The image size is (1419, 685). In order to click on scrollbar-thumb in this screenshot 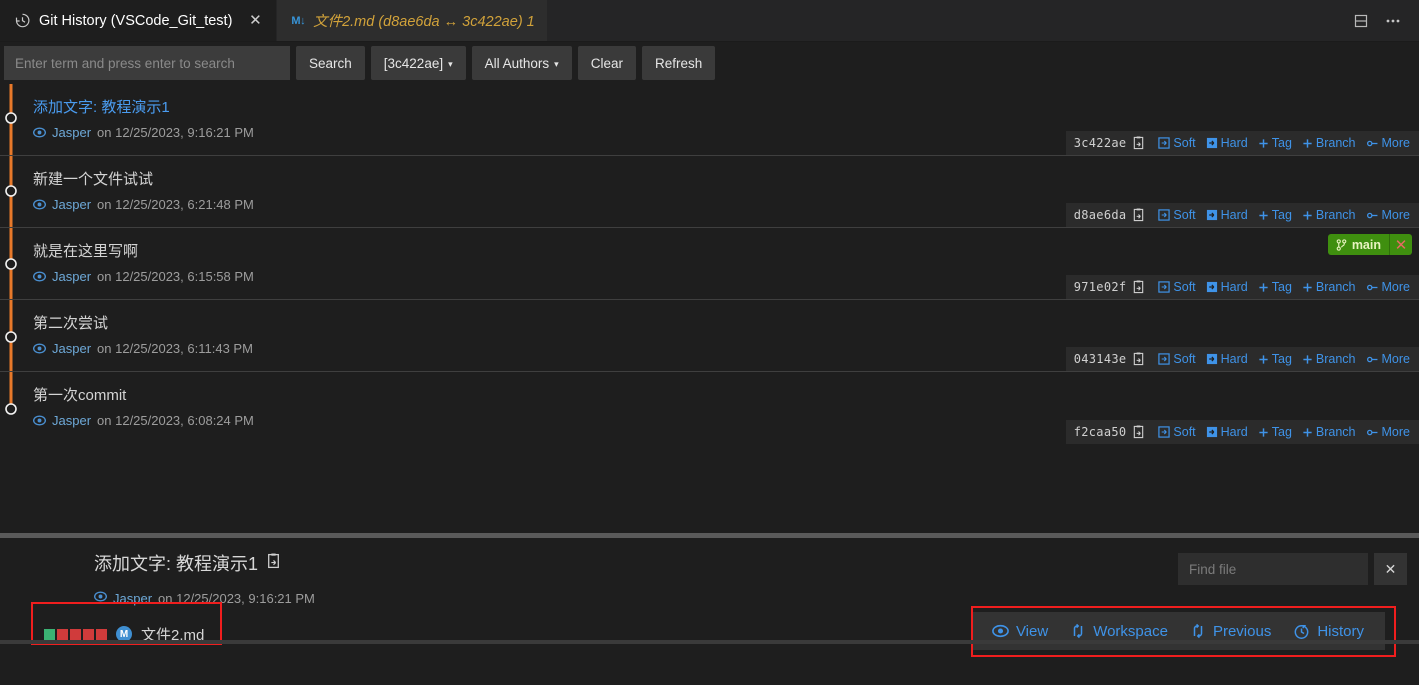, I will do `click(709, 642)`.